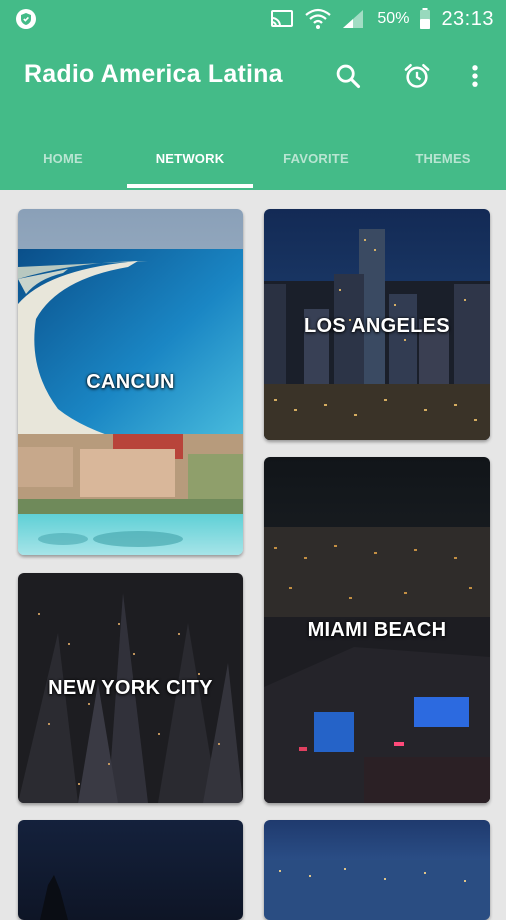 Image resolution: width=506 pixels, height=920 pixels. Describe the element at coordinates (190, 186) in the screenshot. I see `tab-indicator` at that location.